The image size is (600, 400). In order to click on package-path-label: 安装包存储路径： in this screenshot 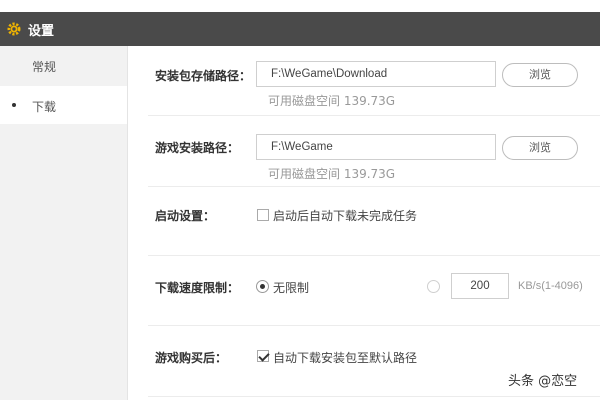, I will do `click(203, 76)`.